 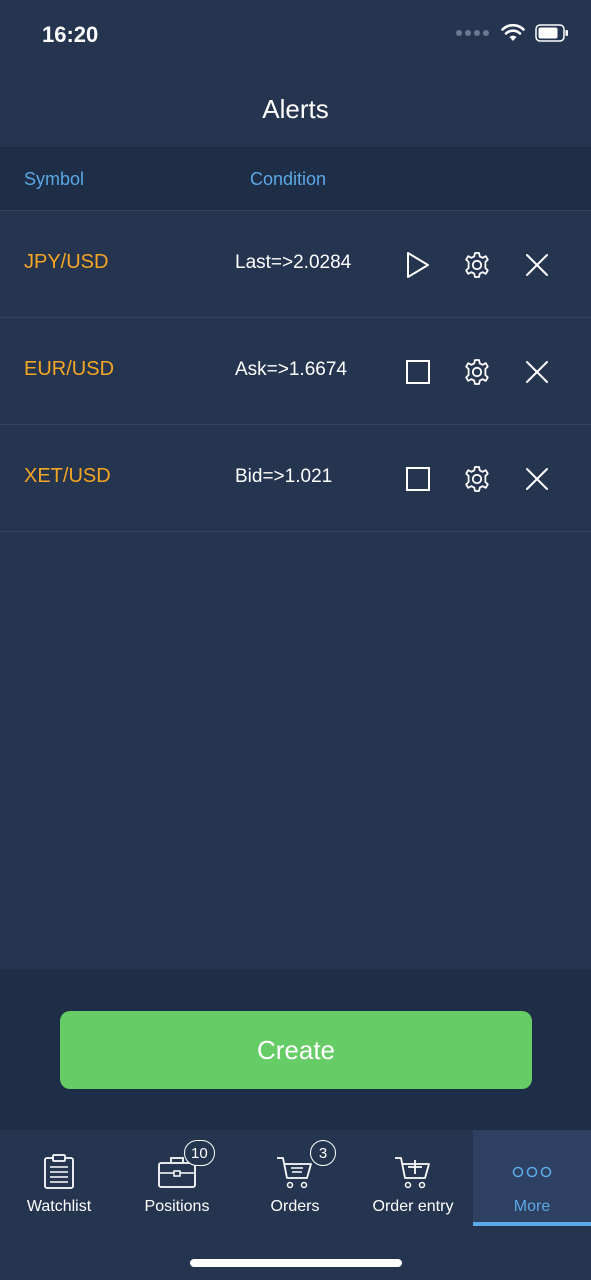 What do you see at coordinates (67, 476) in the screenshot?
I see `alert-symbol: XET/USD` at bounding box center [67, 476].